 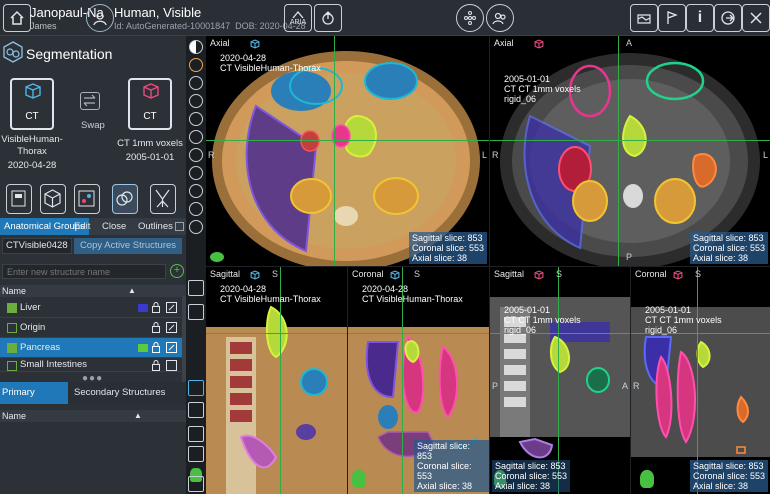 I want to click on add-structure-icon: +, so click(x=177, y=271).